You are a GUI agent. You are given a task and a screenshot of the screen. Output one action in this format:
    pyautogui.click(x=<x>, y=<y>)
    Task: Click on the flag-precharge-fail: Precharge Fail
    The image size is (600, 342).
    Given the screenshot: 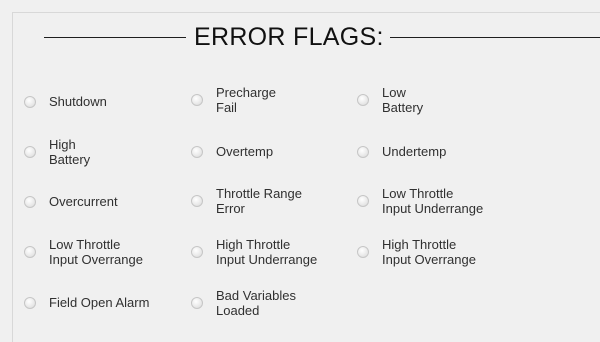 What is the action you would take?
    pyautogui.click(x=233, y=100)
    